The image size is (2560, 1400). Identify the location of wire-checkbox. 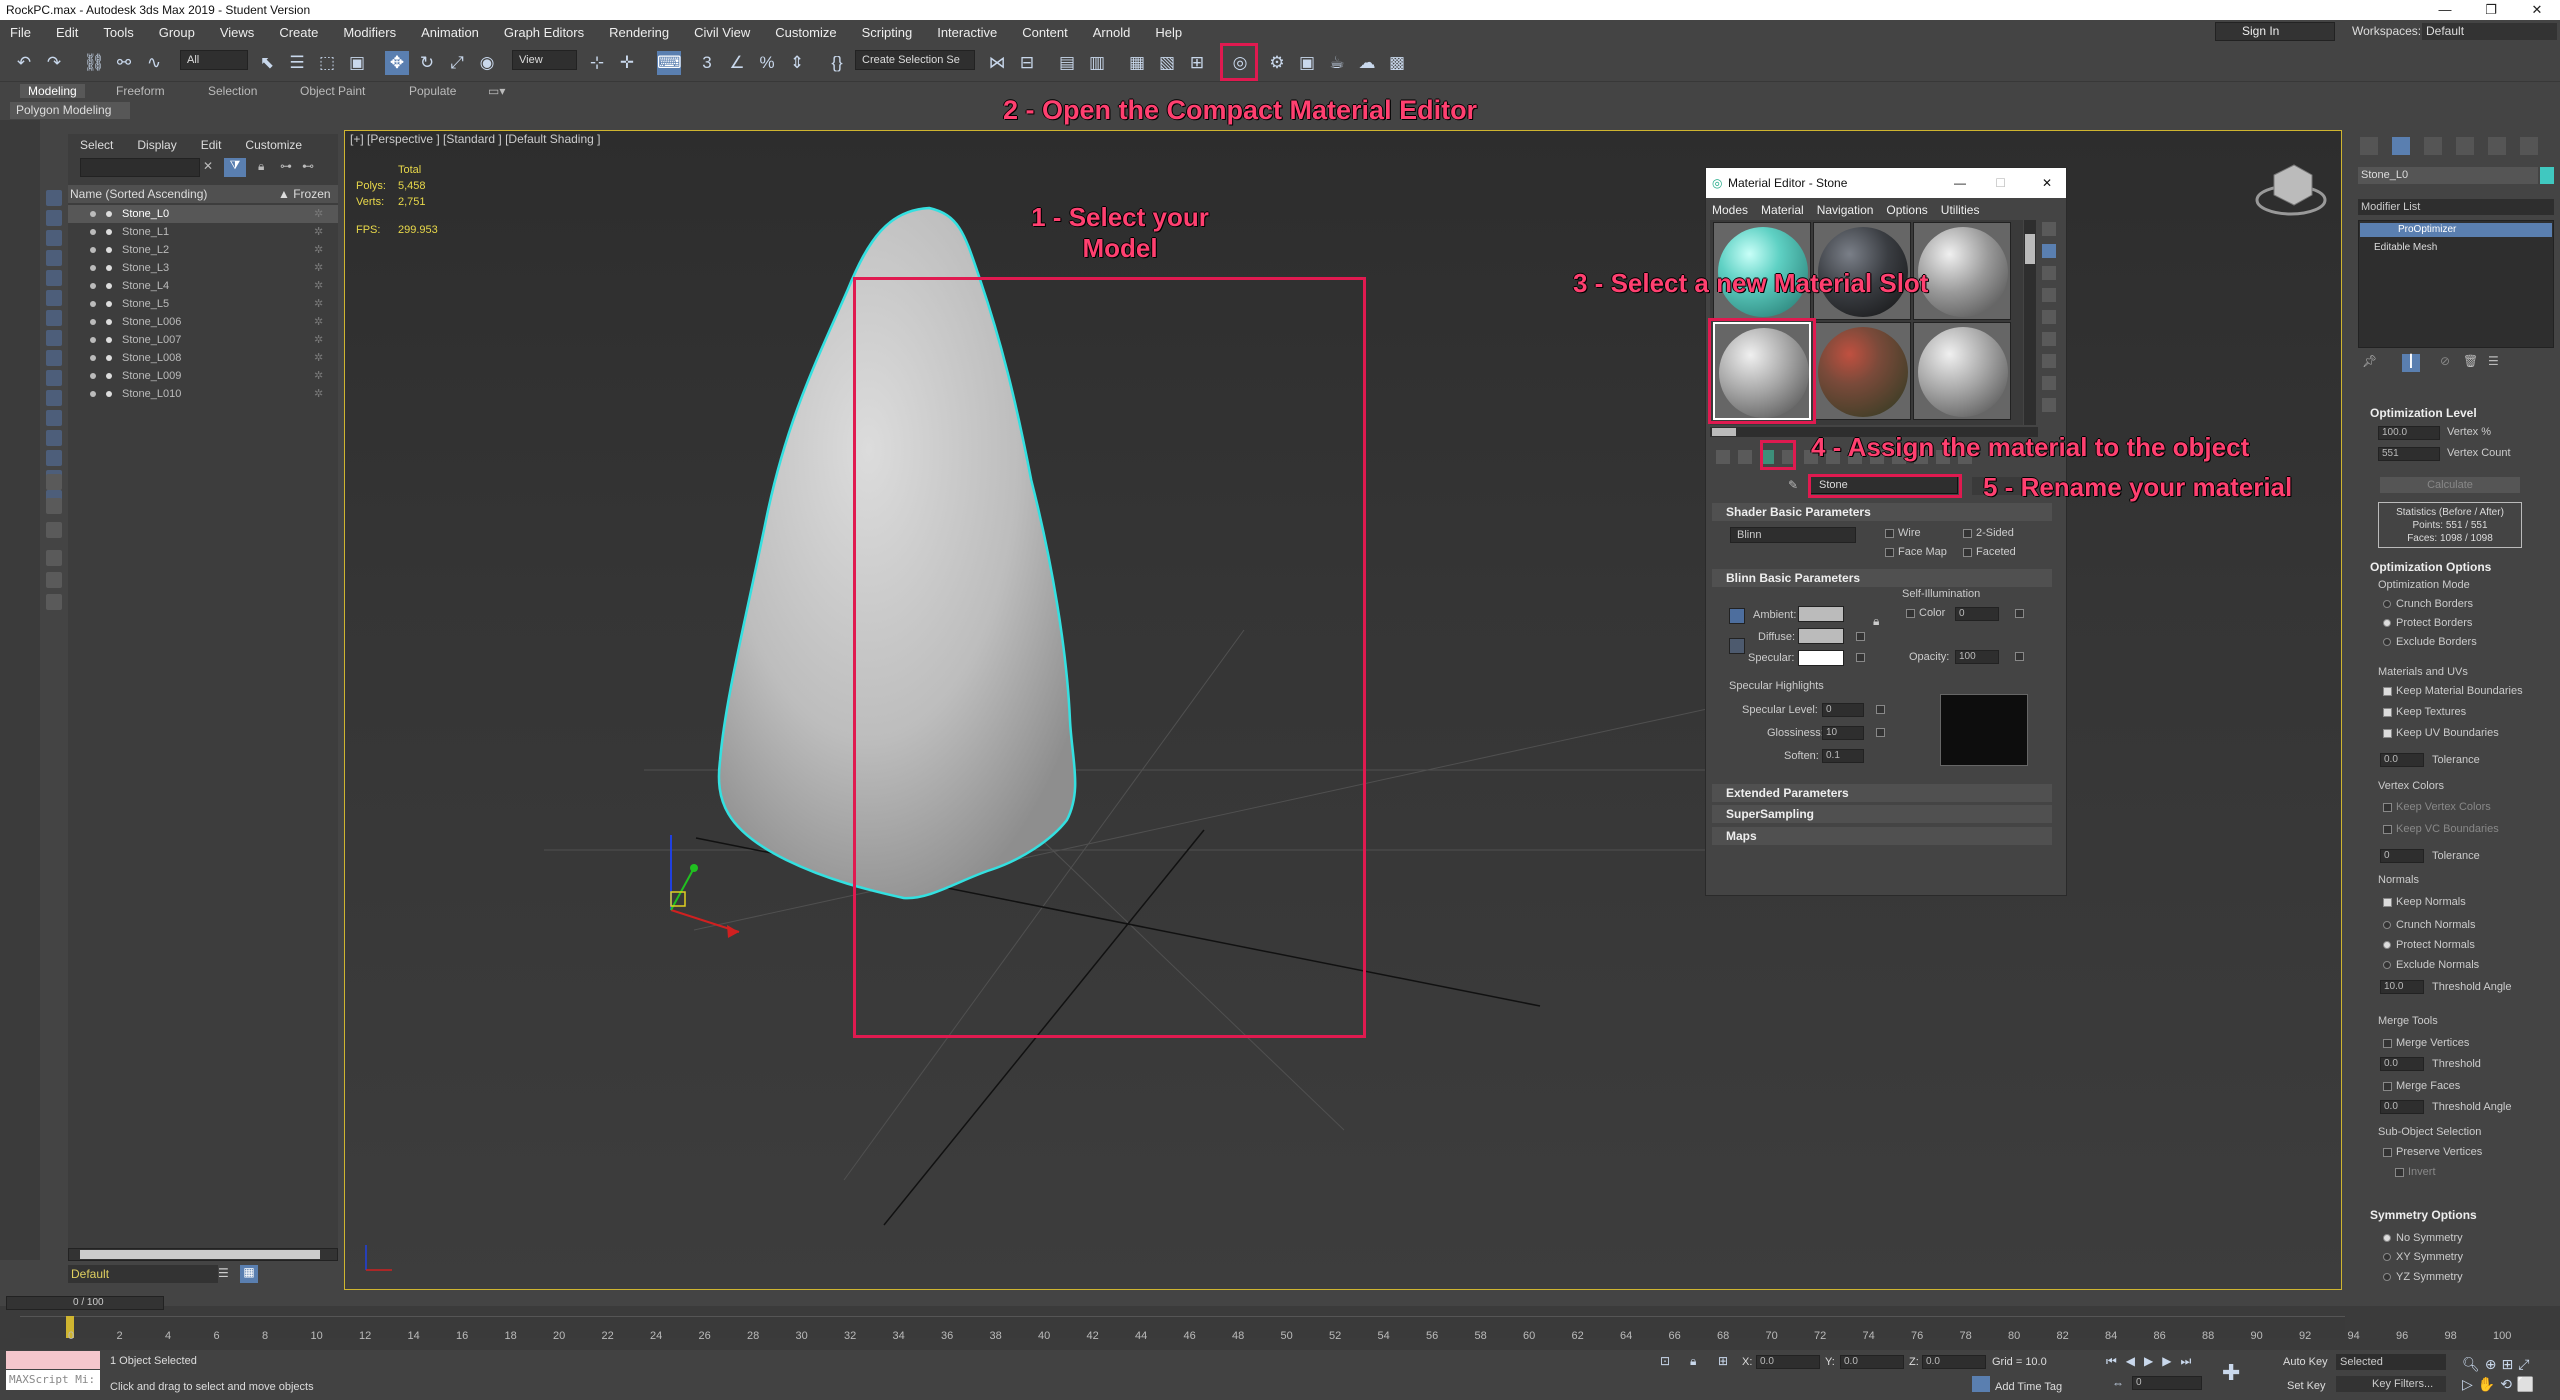
(1889, 533).